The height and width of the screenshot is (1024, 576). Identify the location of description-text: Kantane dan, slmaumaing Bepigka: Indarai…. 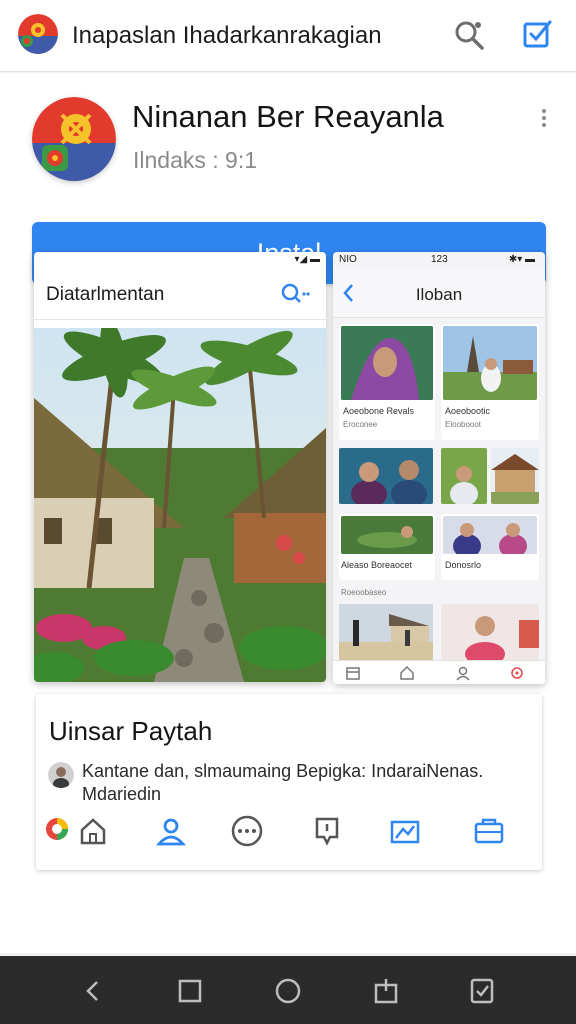
(283, 782).